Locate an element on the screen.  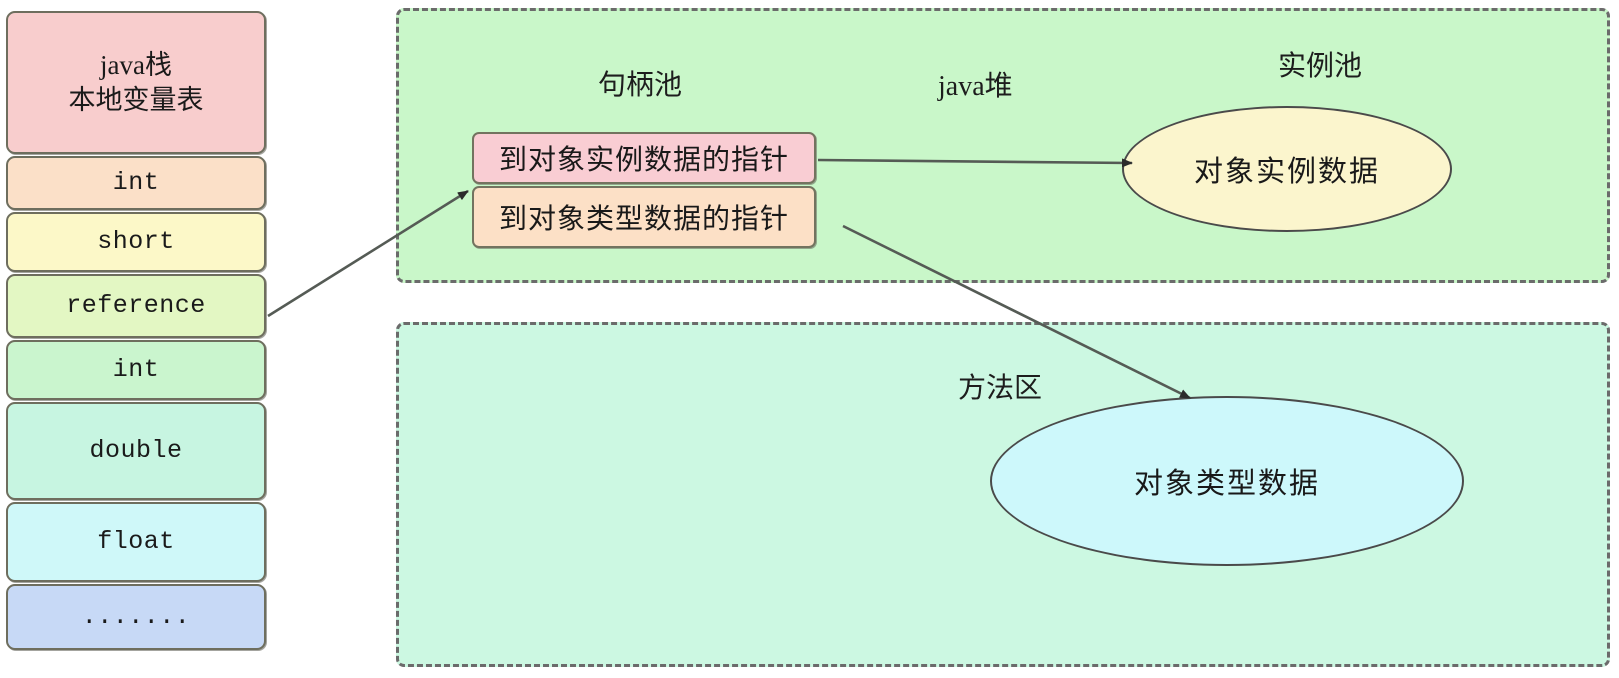
stack-slot-line1-5: double is located at coordinates (136, 450).